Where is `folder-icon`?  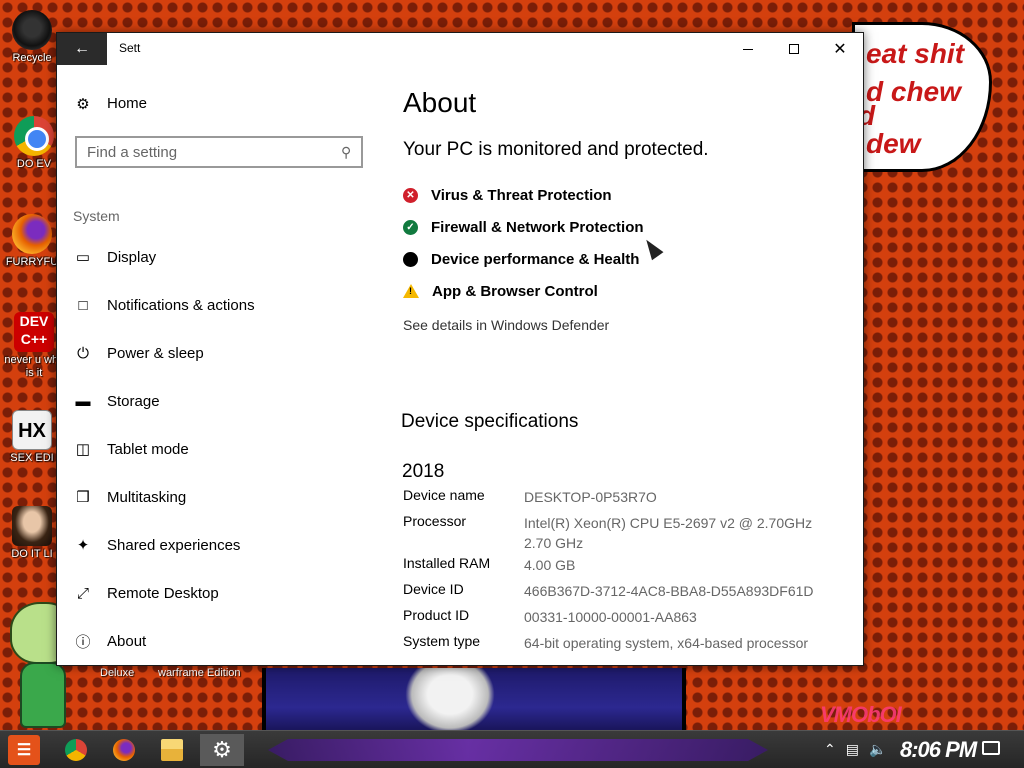
folder-icon is located at coordinates (172, 750).